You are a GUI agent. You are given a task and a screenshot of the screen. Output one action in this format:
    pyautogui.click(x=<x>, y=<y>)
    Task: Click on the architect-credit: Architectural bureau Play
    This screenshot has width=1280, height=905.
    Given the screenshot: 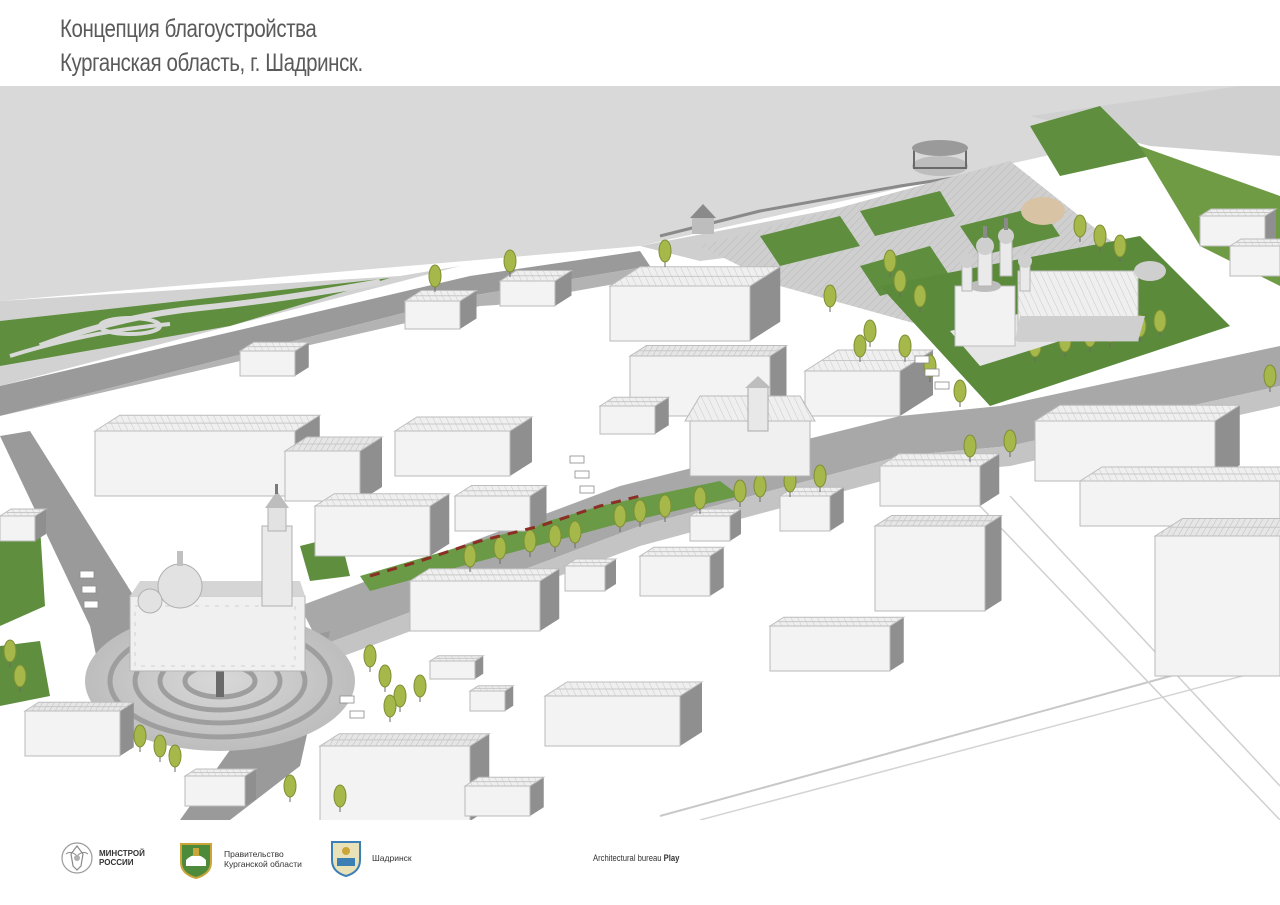 What is the action you would take?
    pyautogui.click(x=636, y=858)
    